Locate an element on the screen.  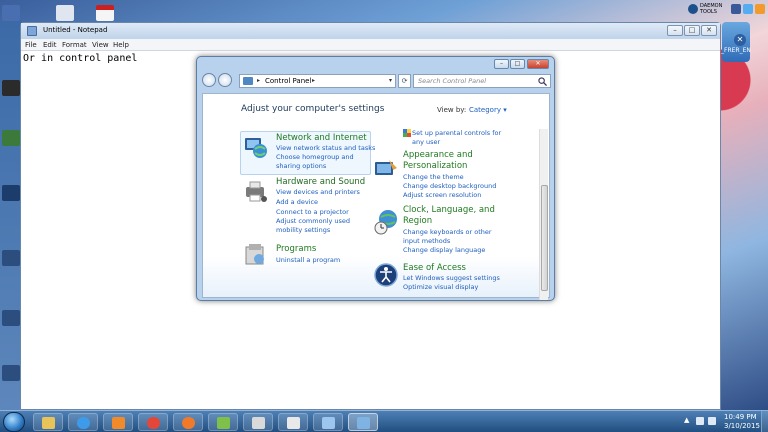
menu-view: View is located at coordinates (100, 45).